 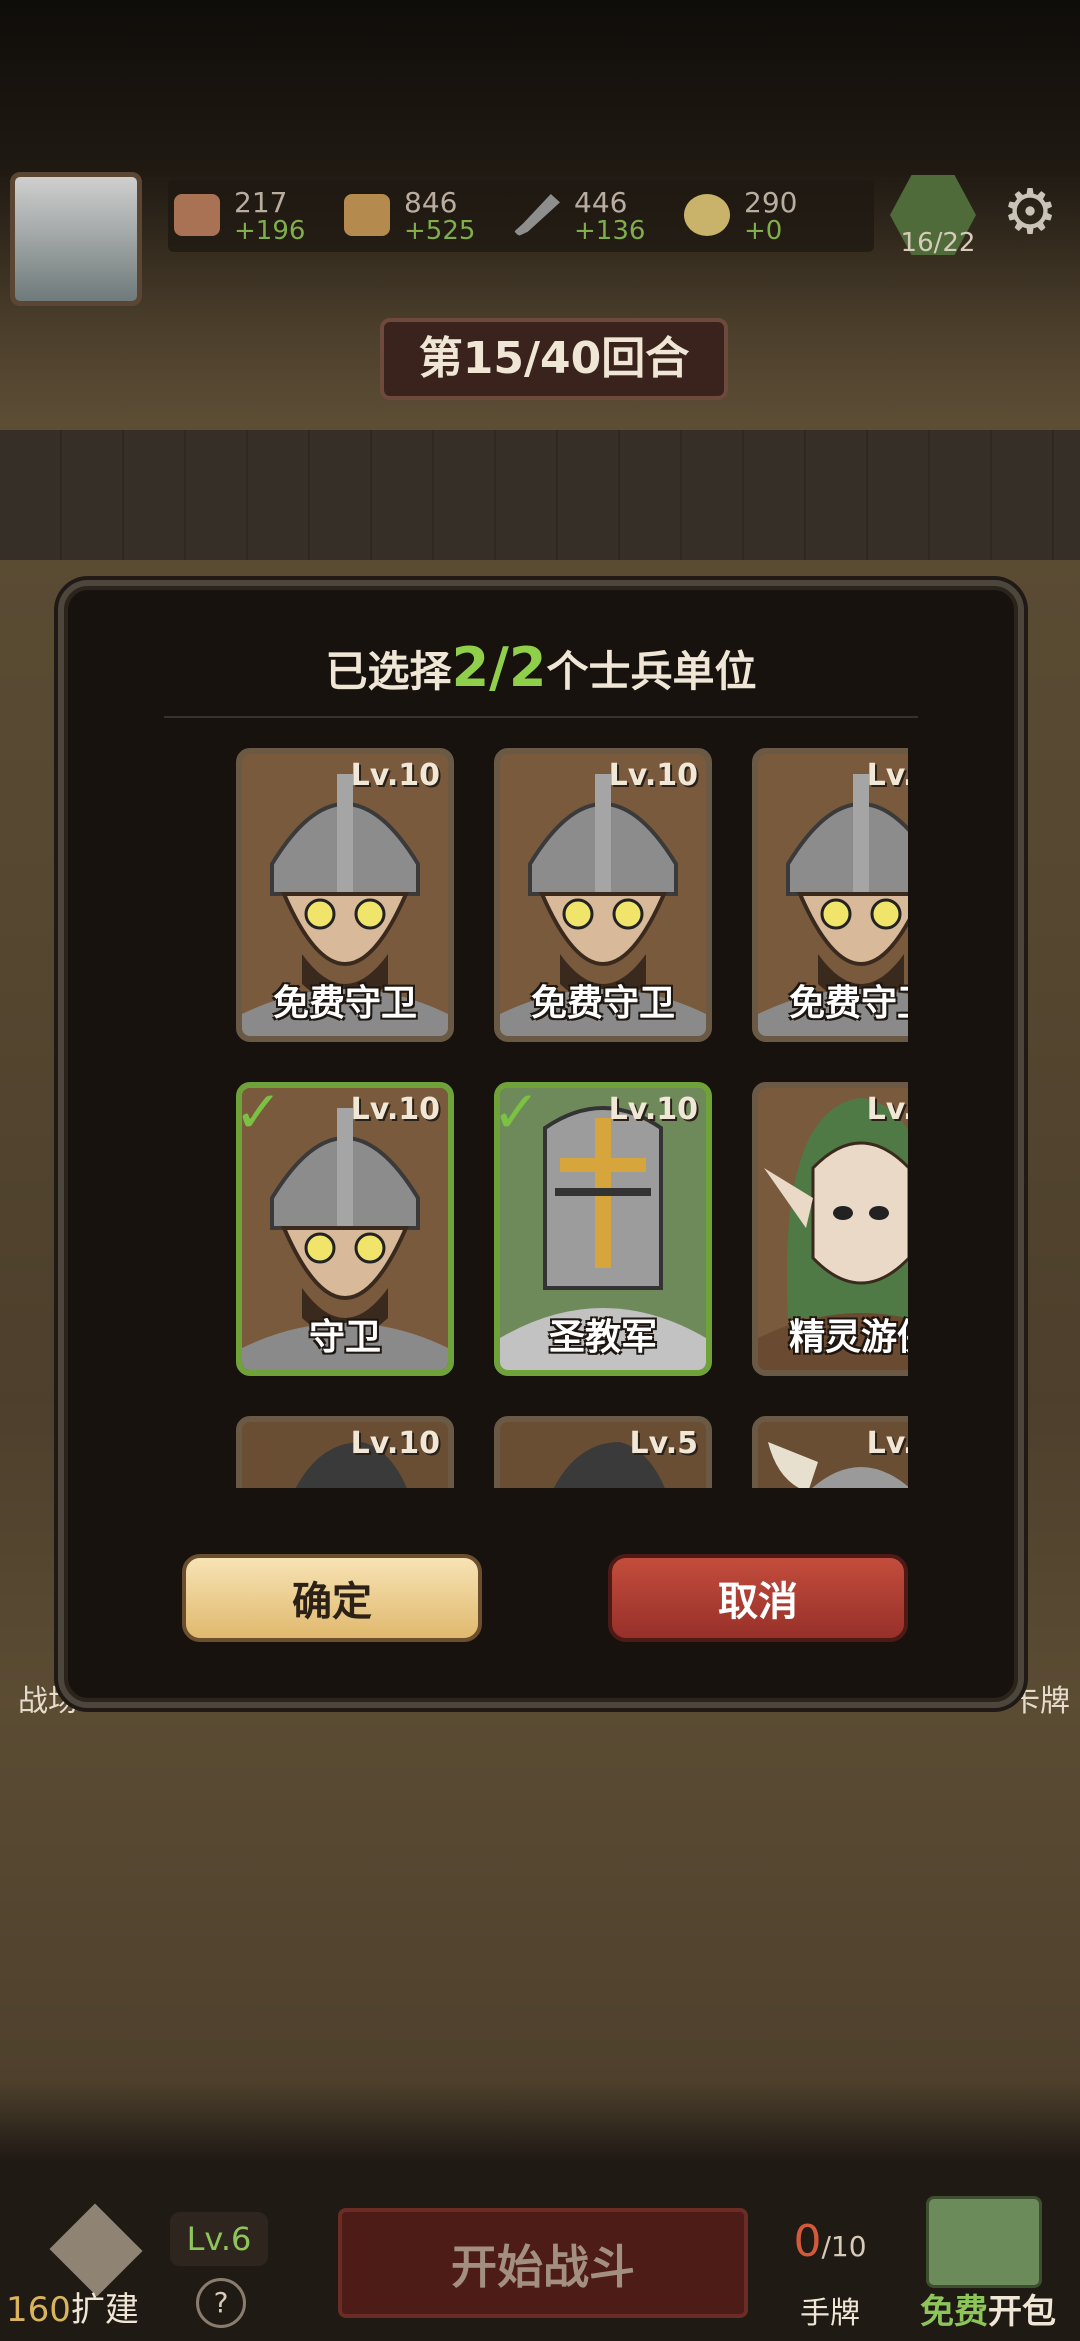 What do you see at coordinates (554, 359) in the screenshot?
I see `round-banner: 第15/40回合` at bounding box center [554, 359].